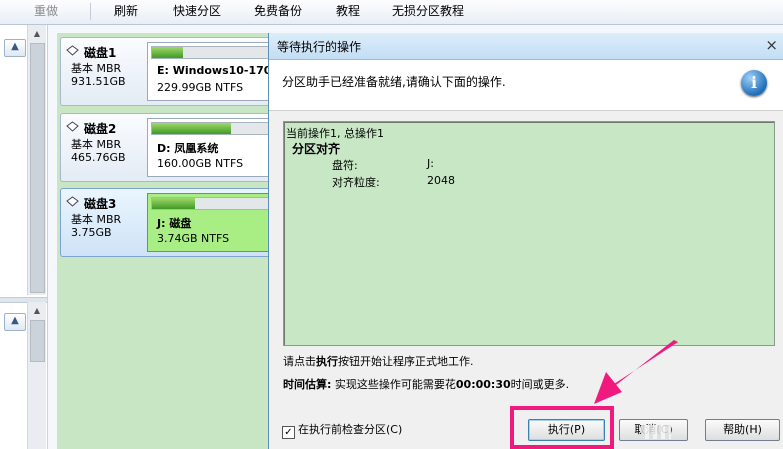  Describe the element at coordinates (200, 87) in the screenshot. I see `partition-info: 229.99GB NTFS` at that location.